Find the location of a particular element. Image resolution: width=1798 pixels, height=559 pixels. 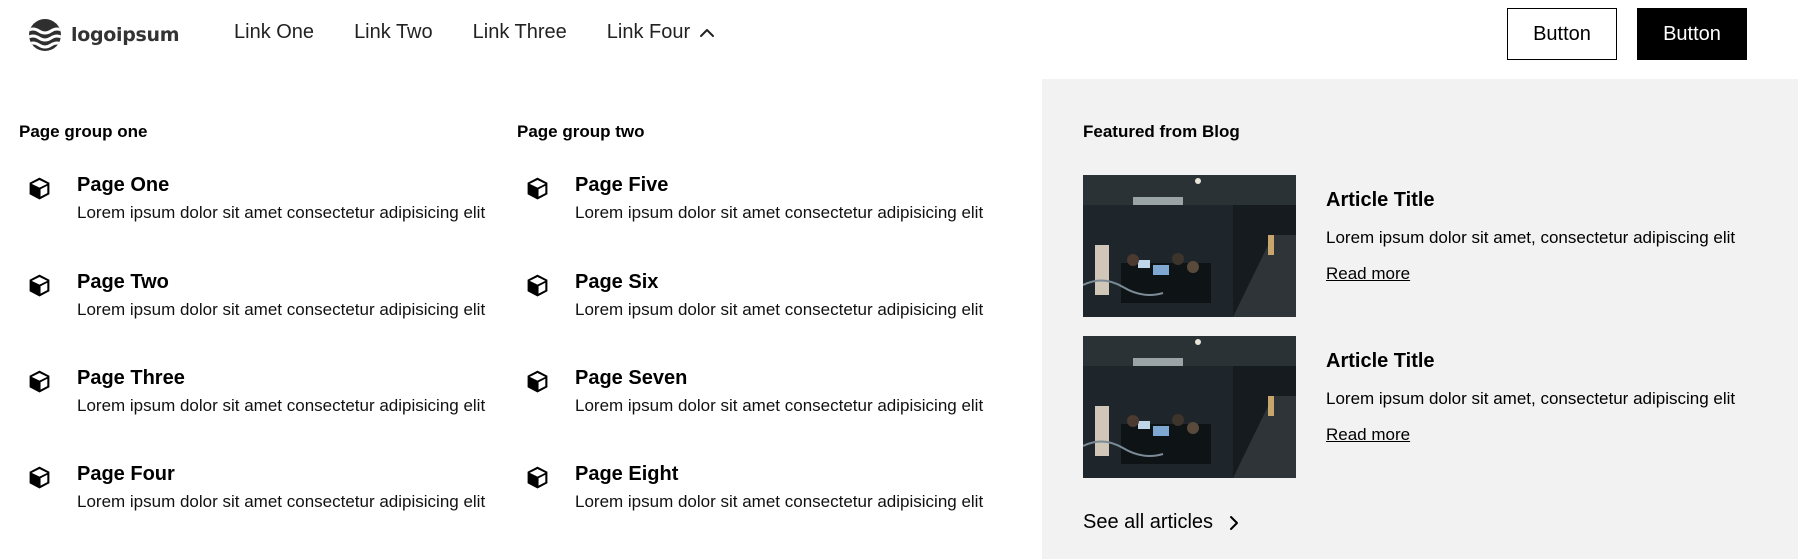

page-title: Page Two is located at coordinates (123, 282).